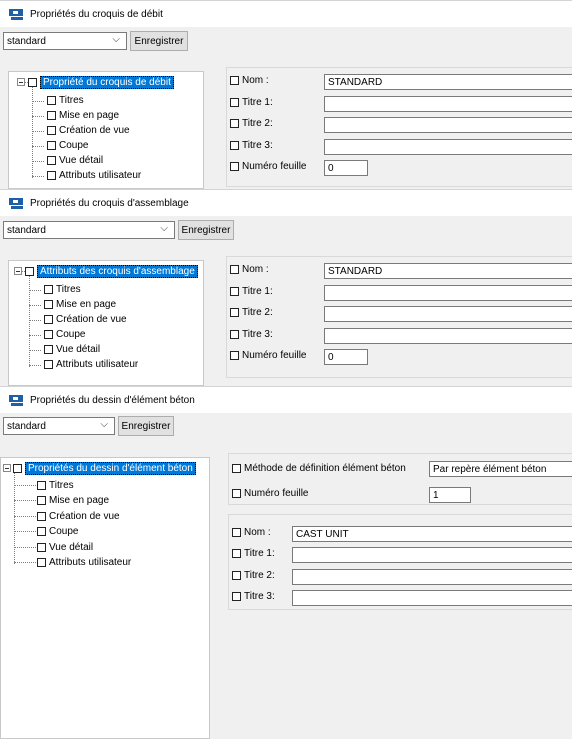 Image resolution: width=572 pixels, height=739 pixels. Describe the element at coordinates (236, 468) in the screenshot. I see `method-checkbox` at that location.